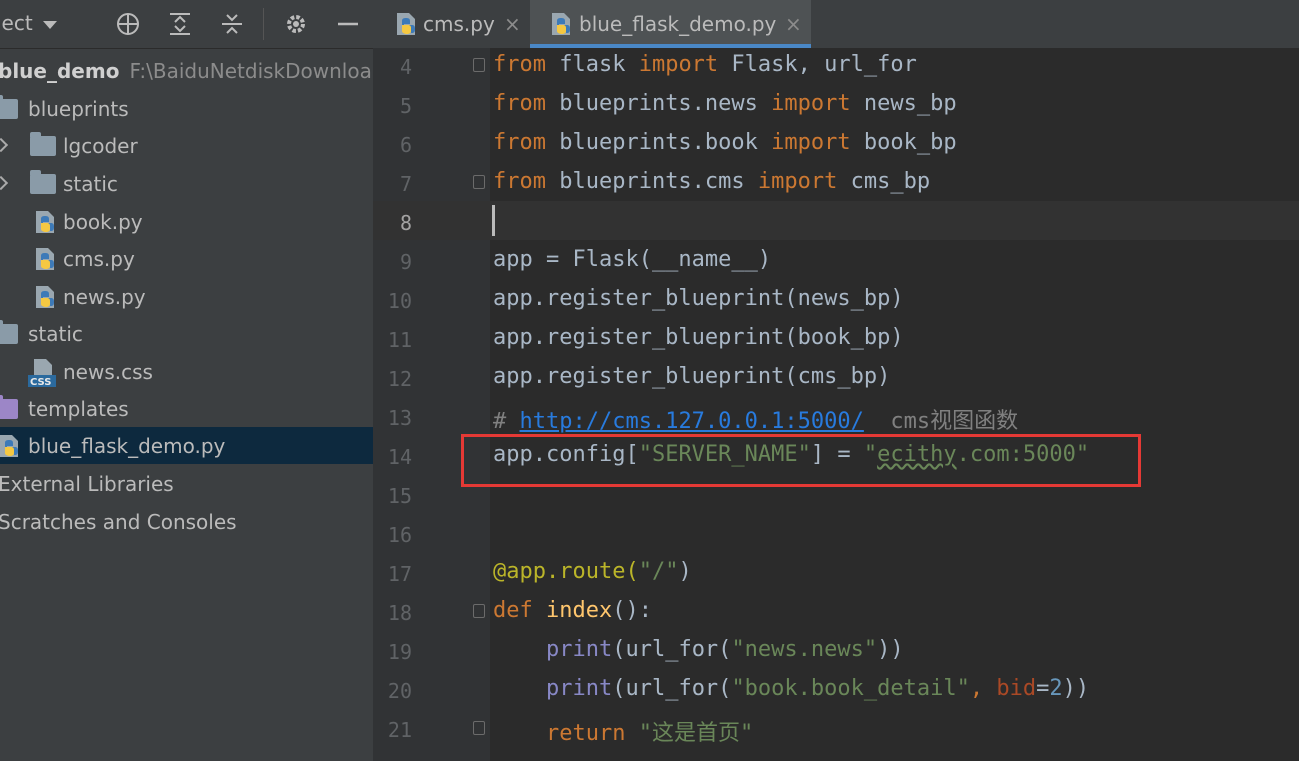  I want to click on code-line-10: app.register_blueprint(news_bp), so click(698, 298).